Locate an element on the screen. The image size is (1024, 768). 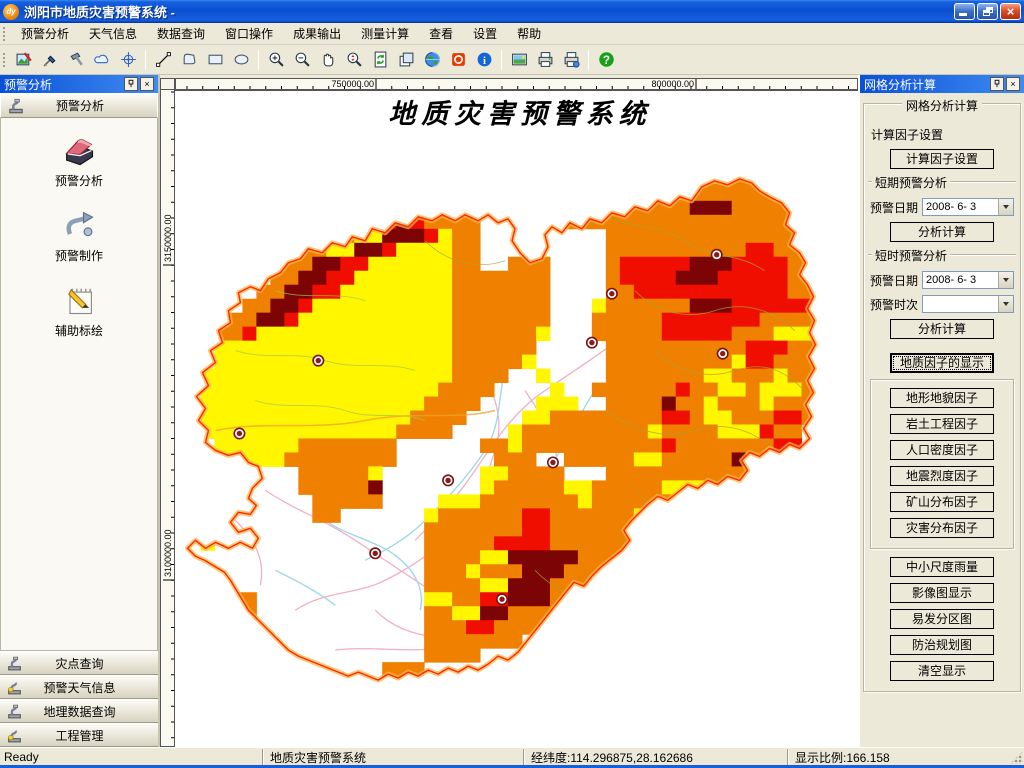
zoom-extent-icon is located at coordinates (354, 60).